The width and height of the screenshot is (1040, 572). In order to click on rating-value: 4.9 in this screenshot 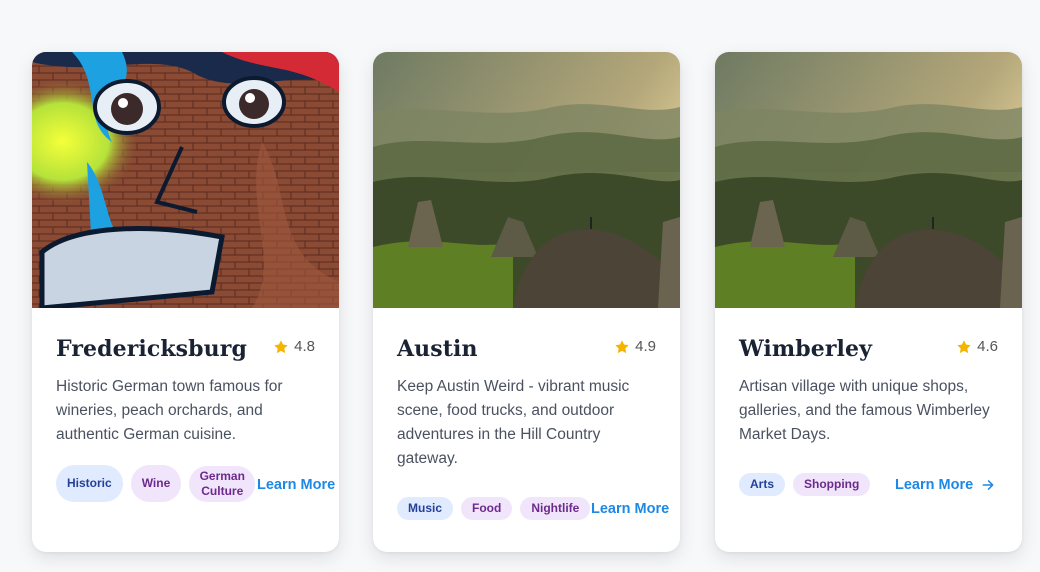, I will do `click(645, 346)`.